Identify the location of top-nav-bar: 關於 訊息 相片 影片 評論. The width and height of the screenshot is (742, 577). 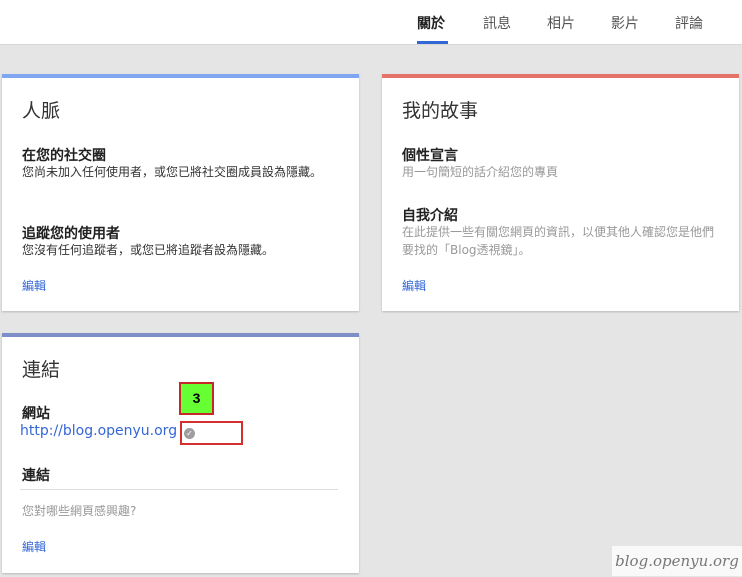
(371, 22).